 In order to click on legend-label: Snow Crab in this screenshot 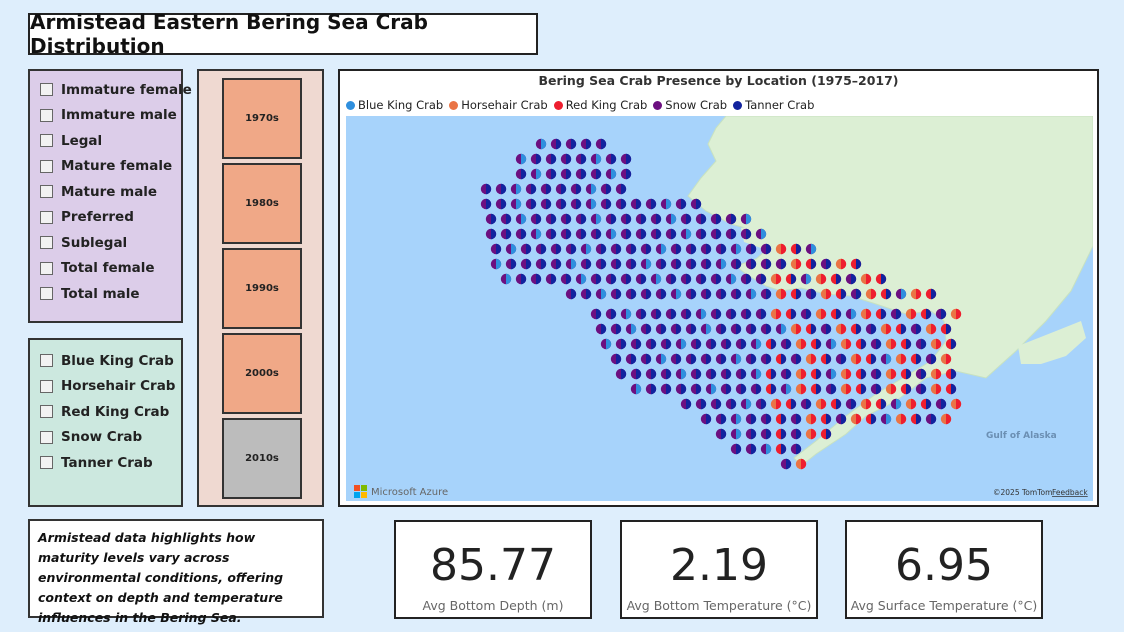, I will do `click(696, 105)`.